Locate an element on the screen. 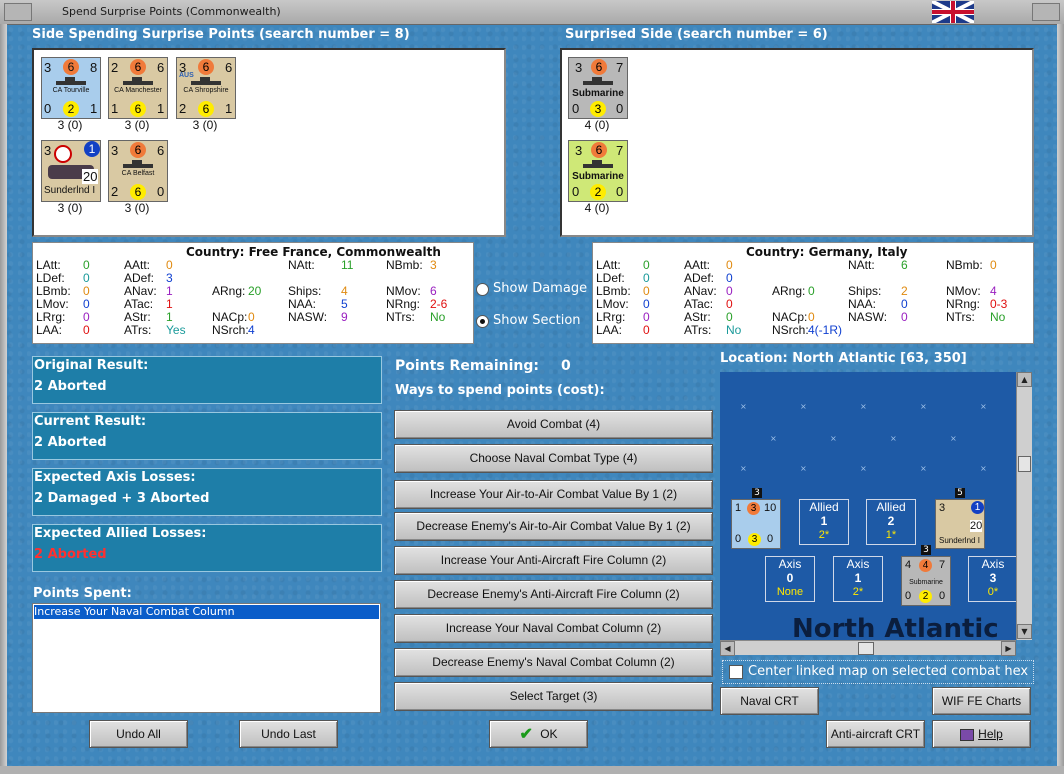  stat-label: LDef: is located at coordinates (50, 278).